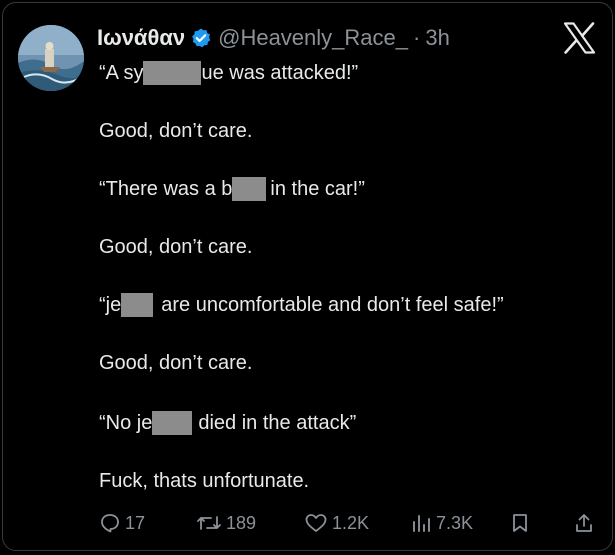 The width and height of the screenshot is (615, 555). I want to click on text-line: “A sy ue was attacked!”, so click(228, 73).